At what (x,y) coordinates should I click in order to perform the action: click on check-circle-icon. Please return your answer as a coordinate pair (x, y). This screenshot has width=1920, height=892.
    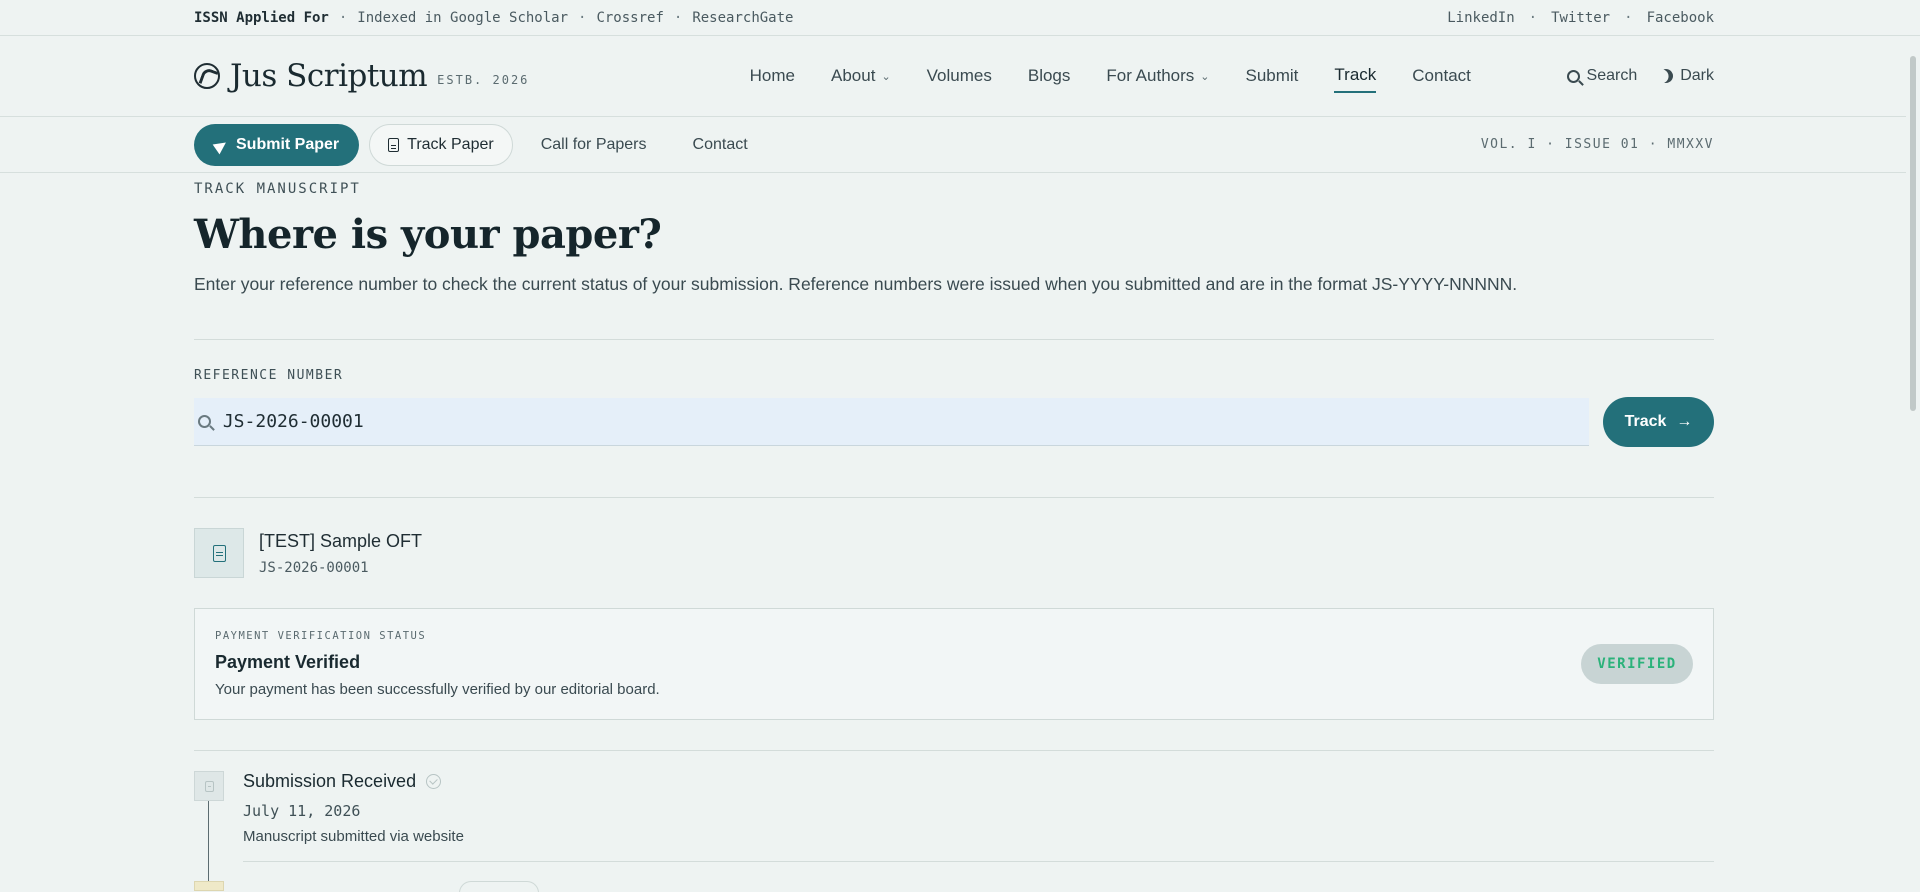
    Looking at the image, I should click on (434, 781).